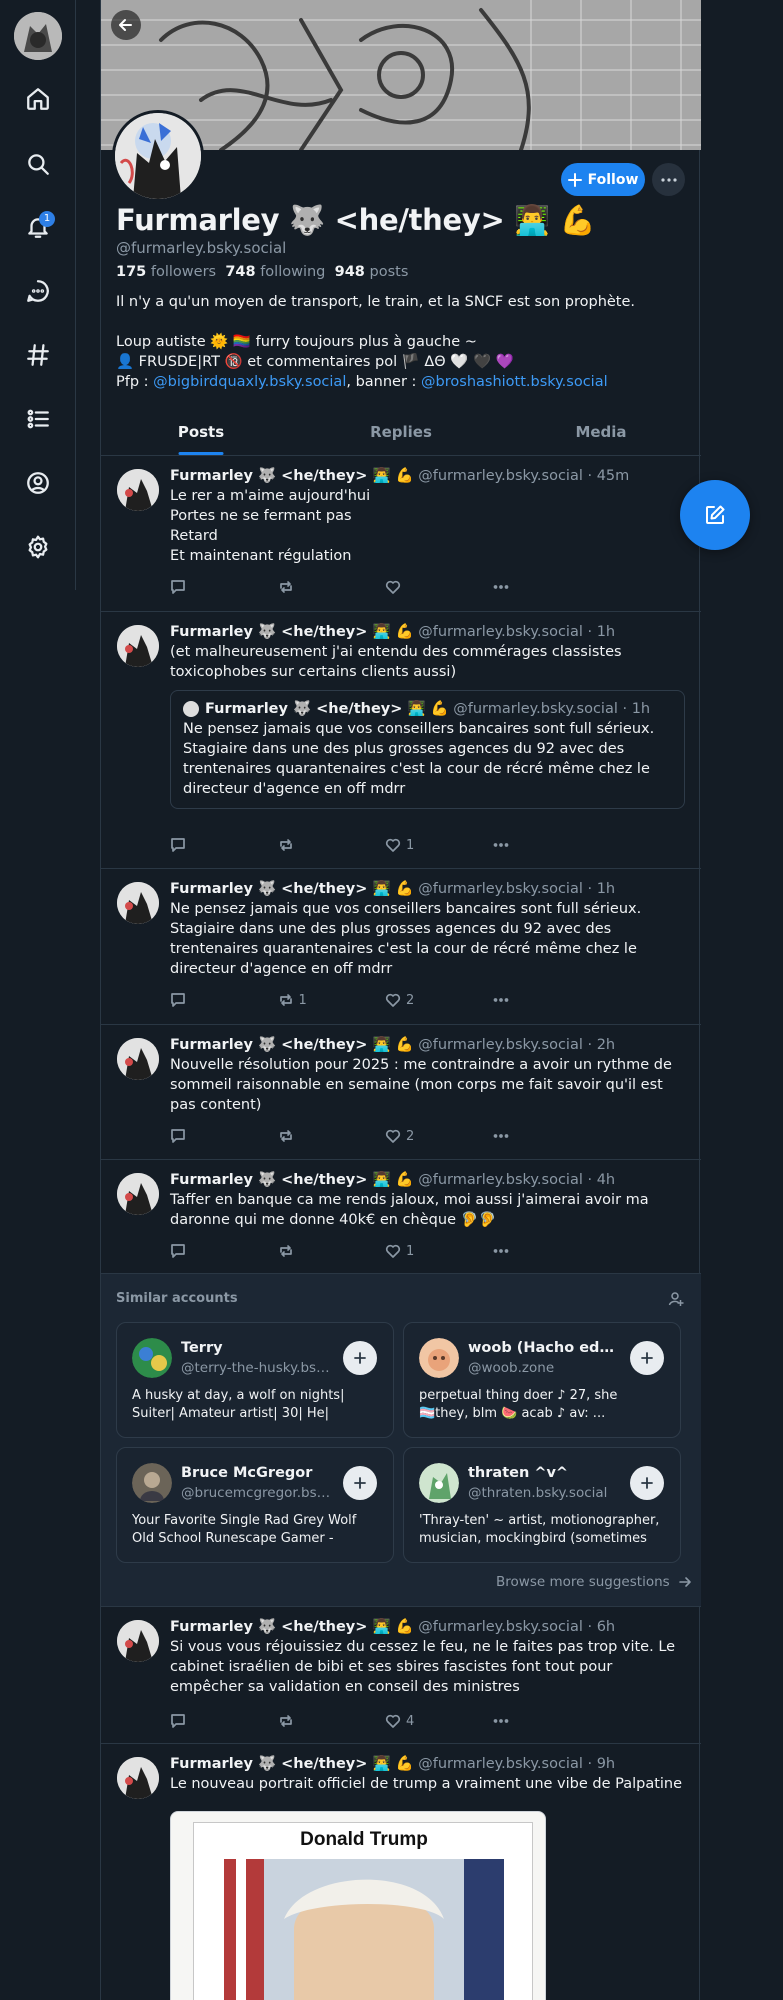  Describe the element at coordinates (676, 1301) in the screenshot. I see `person-add-icon` at that location.